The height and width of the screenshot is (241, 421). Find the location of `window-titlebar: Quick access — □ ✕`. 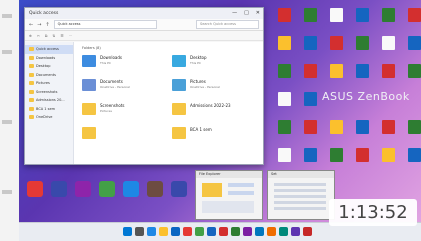

window-titlebar: Quick access — □ ✕ is located at coordinates (144, 13).